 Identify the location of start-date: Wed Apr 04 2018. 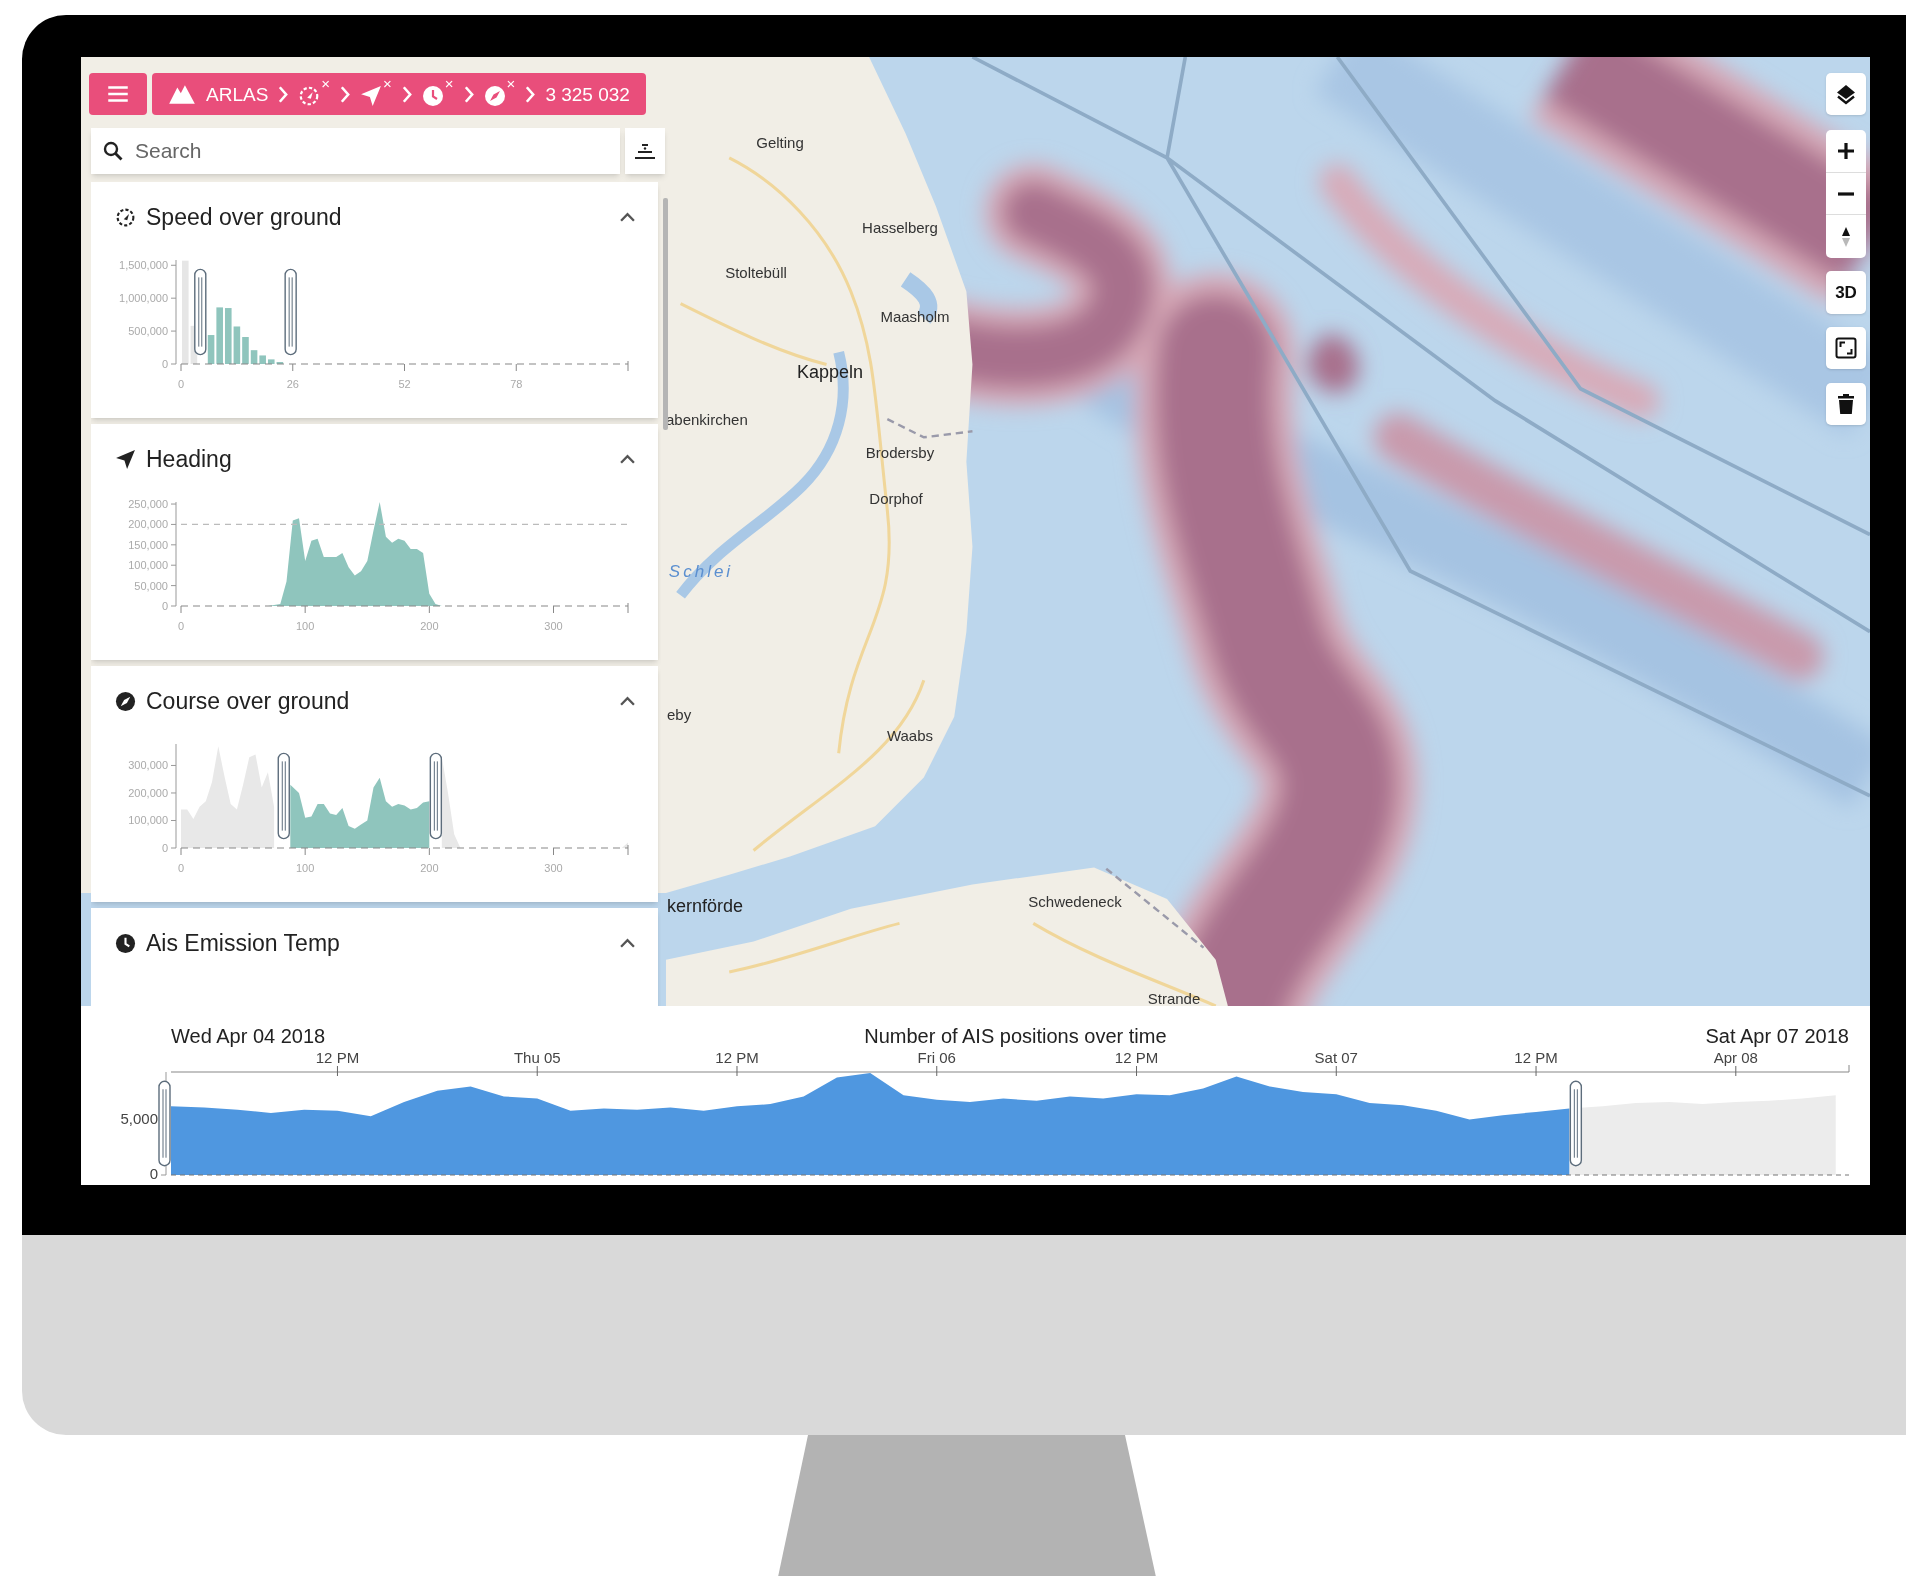
(248, 1036).